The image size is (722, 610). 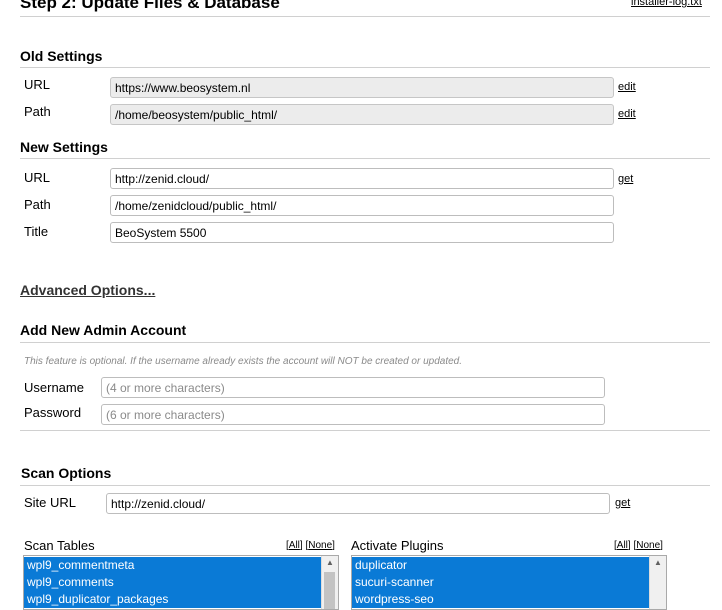 I want to click on new-settings-title: New Settings, so click(x=64, y=147).